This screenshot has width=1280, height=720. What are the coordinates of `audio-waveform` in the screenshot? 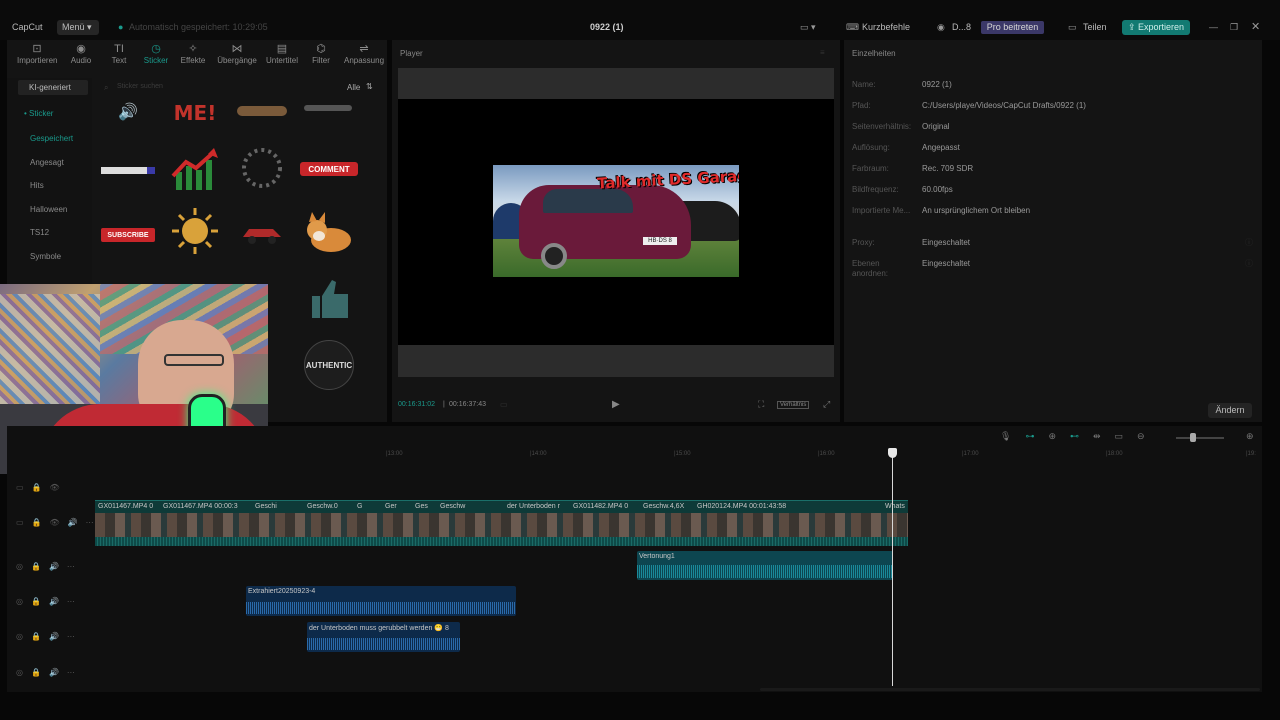 It's located at (765, 571).